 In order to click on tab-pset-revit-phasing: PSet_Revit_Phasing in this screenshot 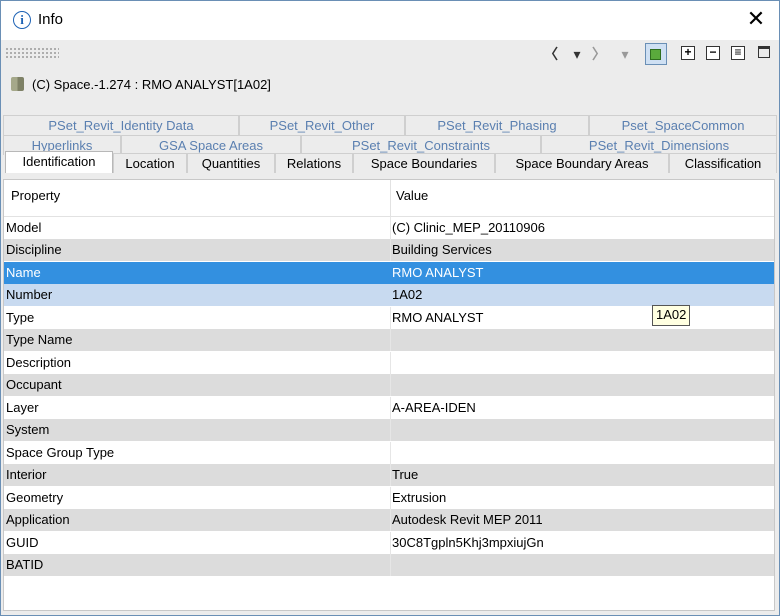, I will do `click(497, 125)`.